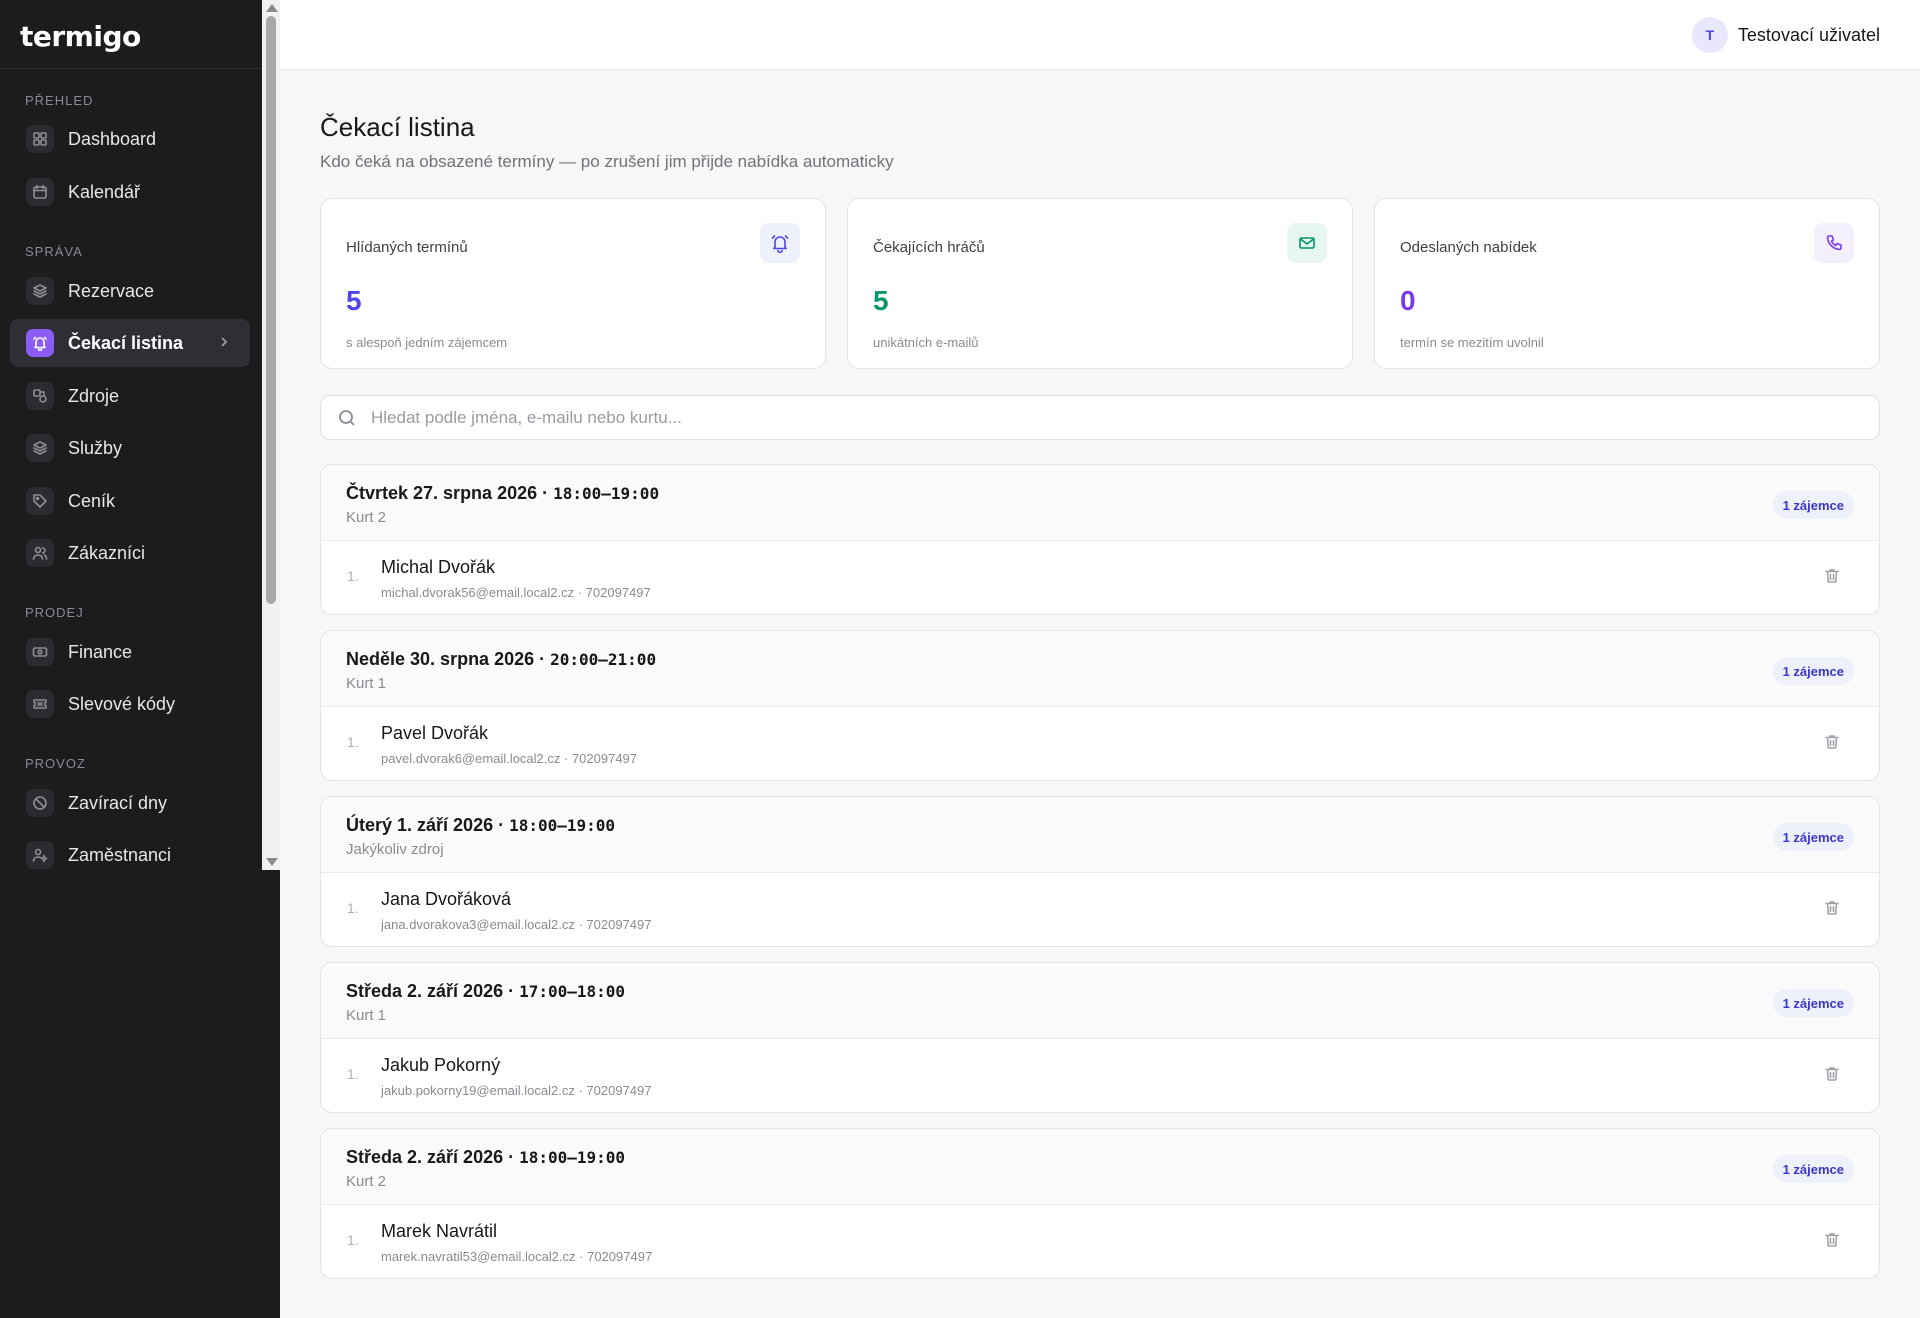 This screenshot has width=1920, height=1318. Describe the element at coordinates (118, 802) in the screenshot. I see `sidebar-item-label: Zavírací dny` at that location.